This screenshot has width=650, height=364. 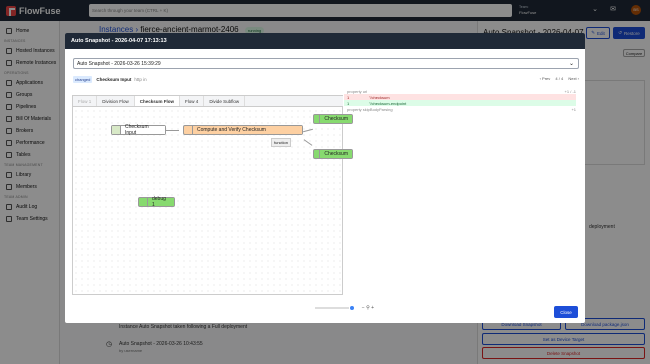 I want to click on diff-pager: ‹ Prev 4 / 4 Next ›, so click(x=559, y=78).